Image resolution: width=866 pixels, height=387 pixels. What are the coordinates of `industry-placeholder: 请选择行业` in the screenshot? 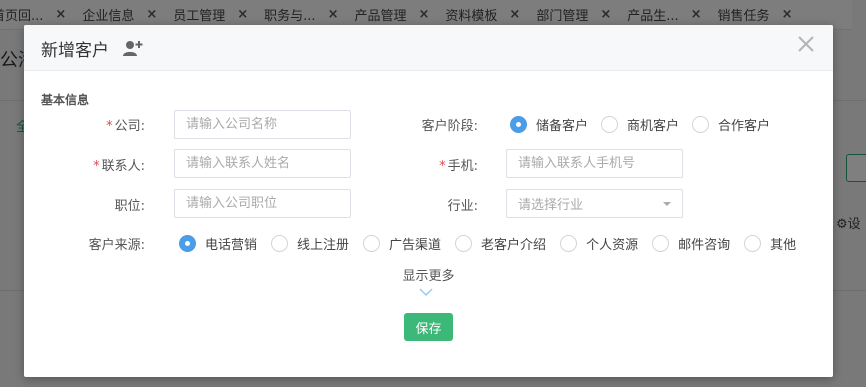 It's located at (551, 205).